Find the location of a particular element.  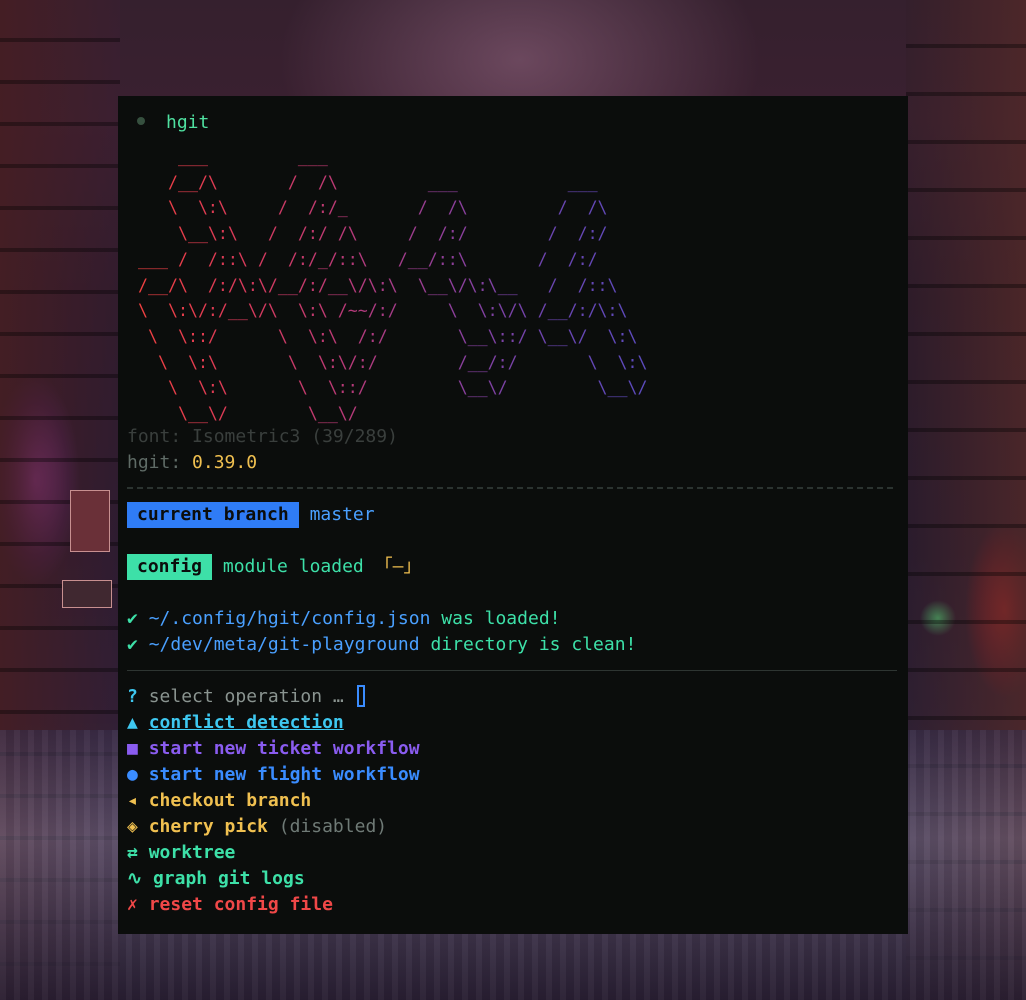

menu-item-icon: ∿ is located at coordinates (135, 878).